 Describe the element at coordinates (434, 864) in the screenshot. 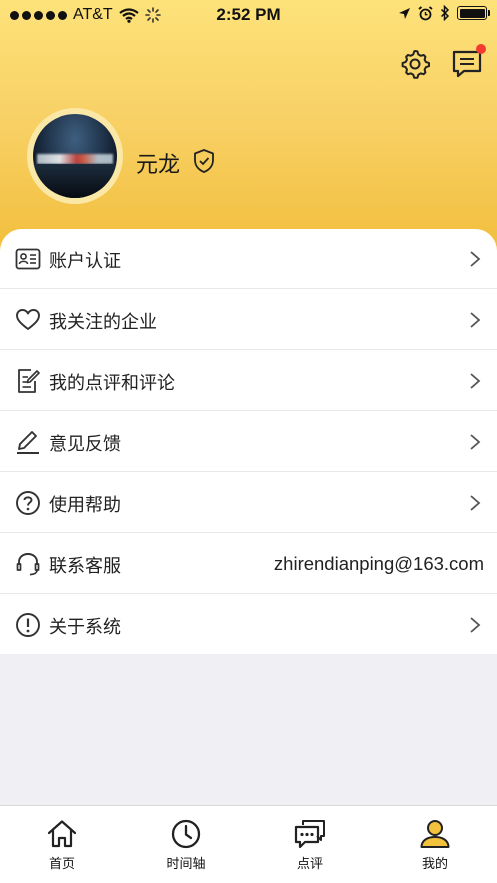

I see `tab-label: 我的` at that location.